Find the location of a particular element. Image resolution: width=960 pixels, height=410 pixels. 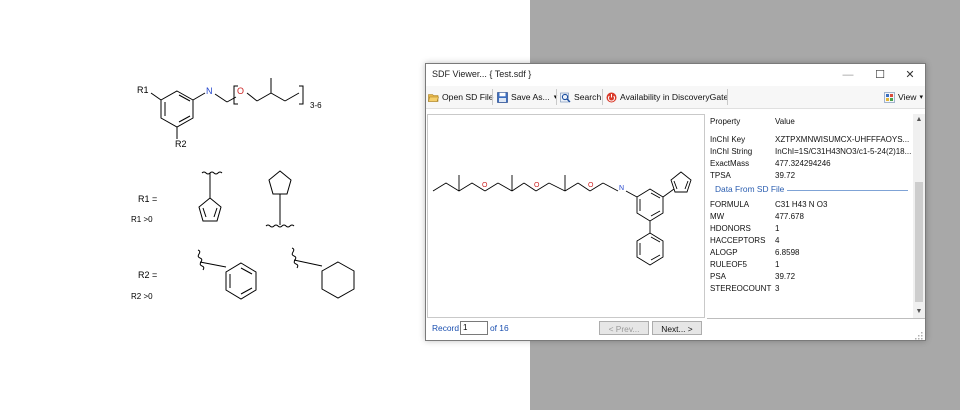

maximize-button: ☐ is located at coordinates (880, 75).